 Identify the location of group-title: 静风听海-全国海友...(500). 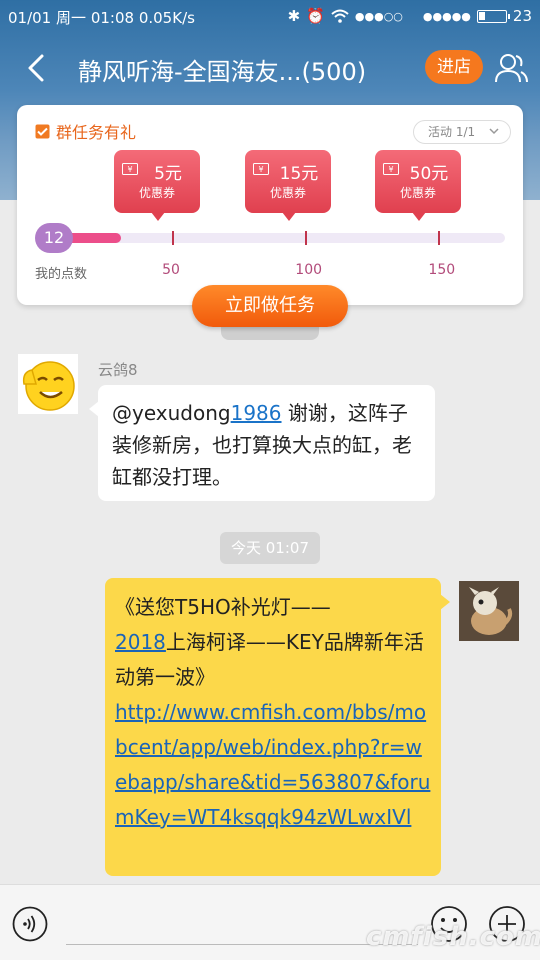
(222, 72).